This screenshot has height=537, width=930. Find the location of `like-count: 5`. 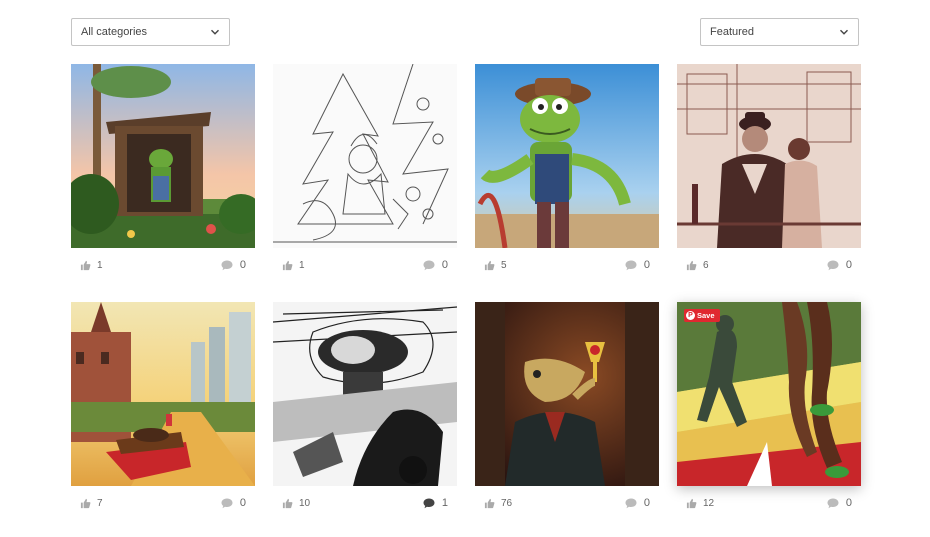

like-count: 5 is located at coordinates (495, 265).